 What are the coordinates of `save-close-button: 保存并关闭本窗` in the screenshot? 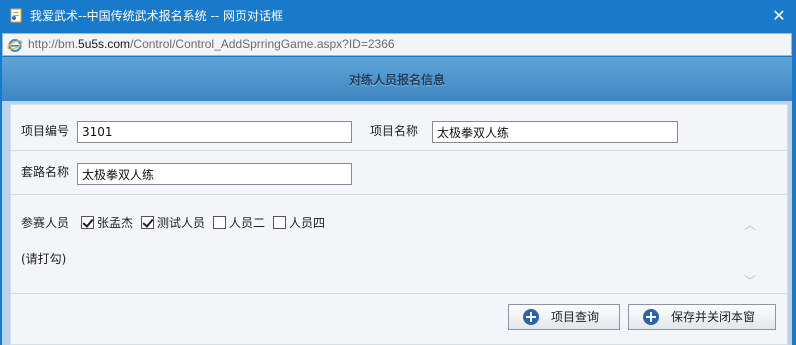 It's located at (702, 317).